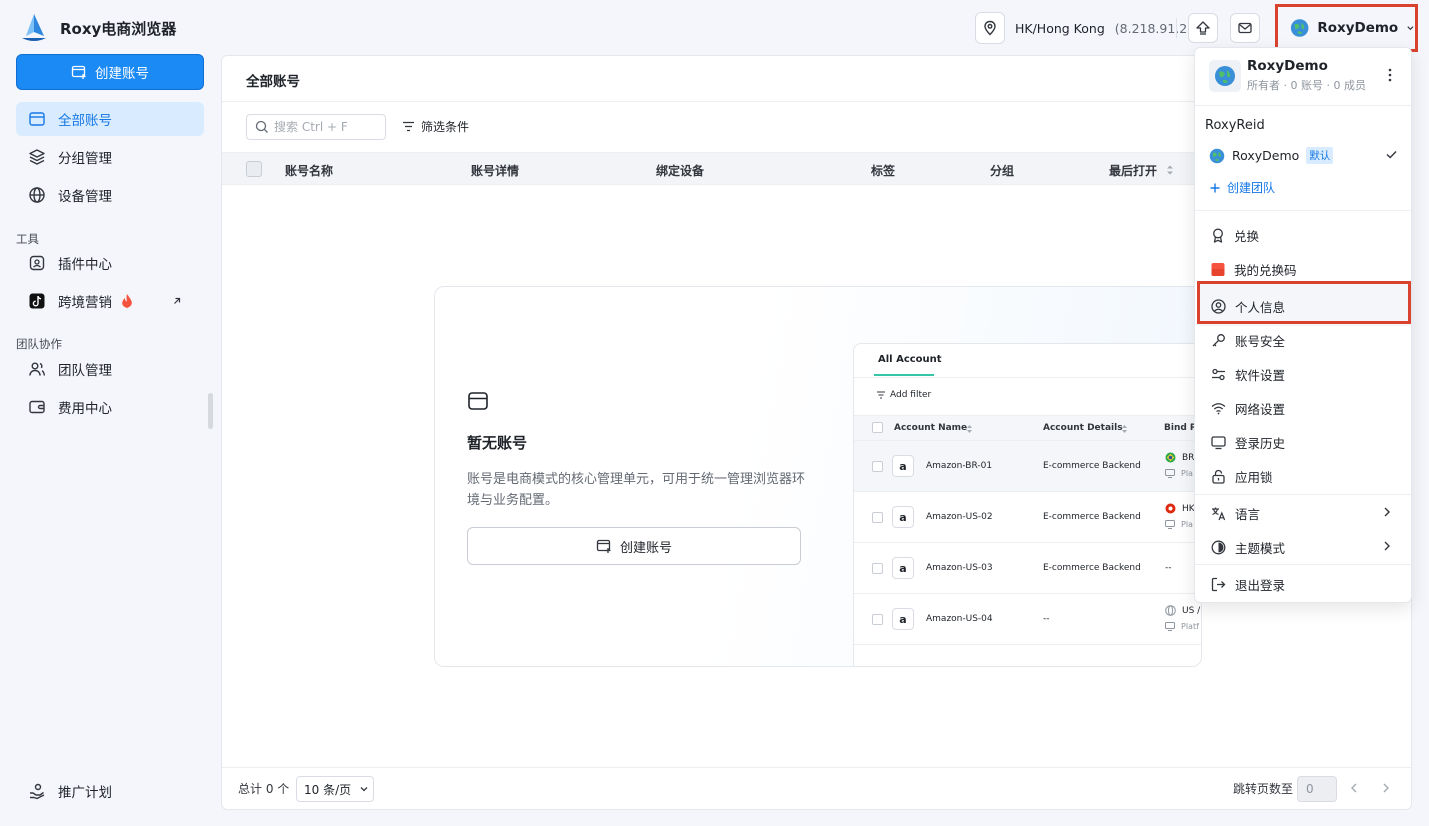 Image resolution: width=1429 pixels, height=826 pixels. Describe the element at coordinates (37, 157) in the screenshot. I see `layers-icon` at that location.